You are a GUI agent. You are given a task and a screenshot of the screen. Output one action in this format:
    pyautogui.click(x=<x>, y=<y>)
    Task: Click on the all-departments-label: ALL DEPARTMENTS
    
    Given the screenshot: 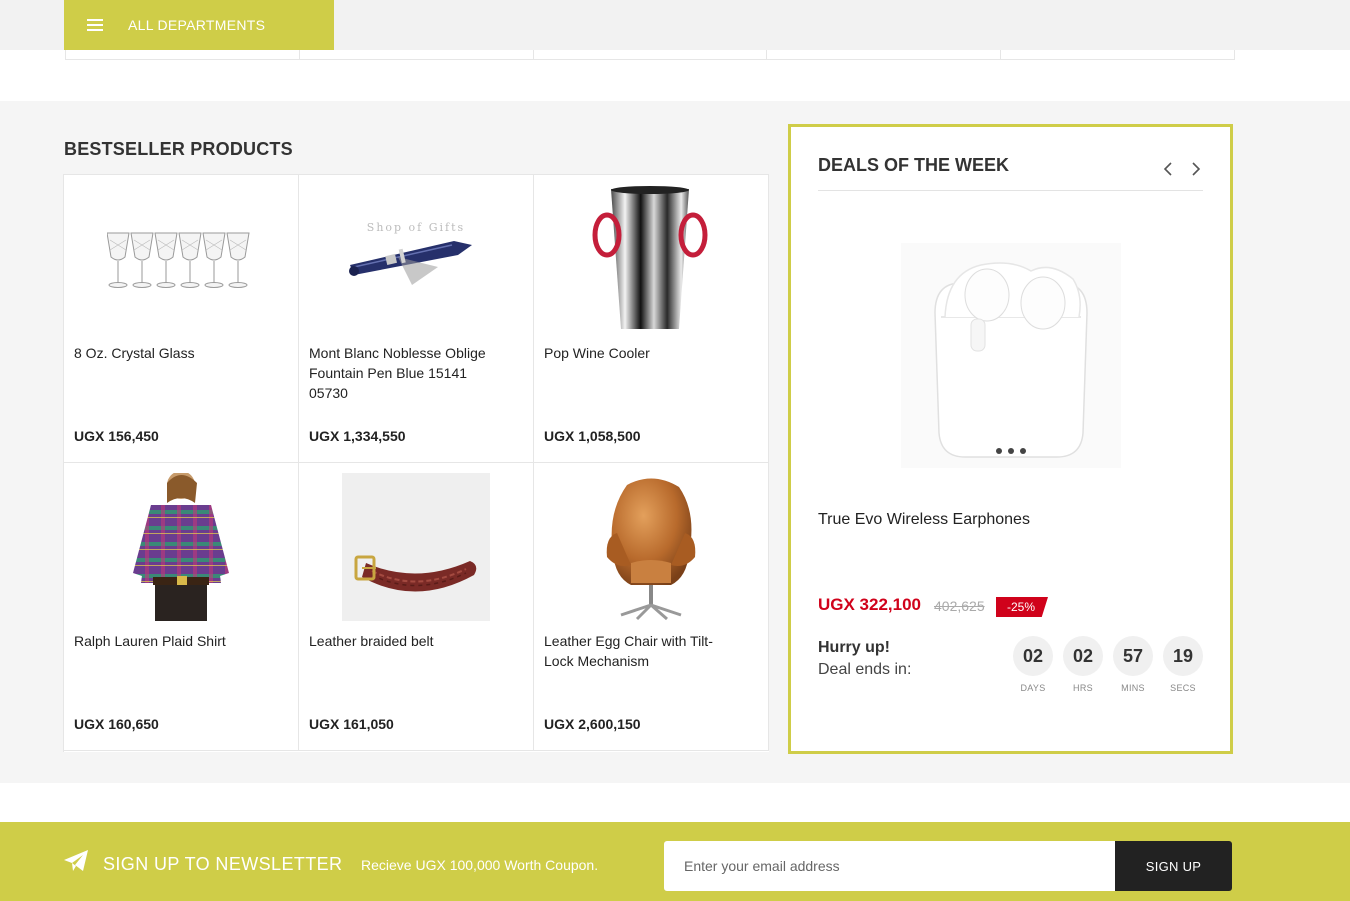 What is the action you would take?
    pyautogui.click(x=197, y=25)
    